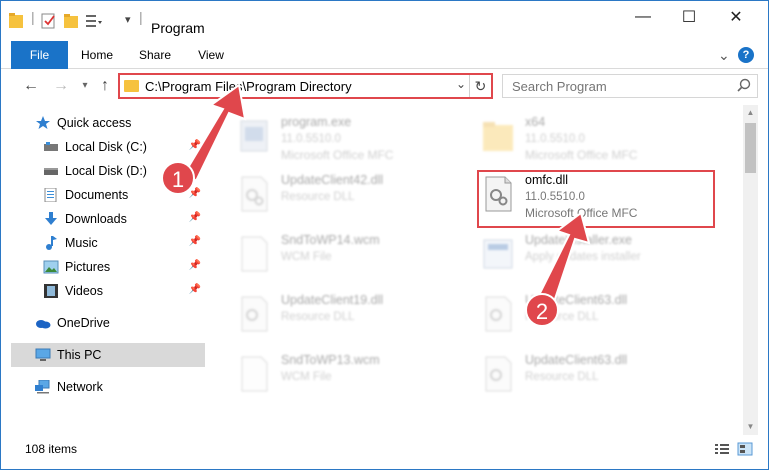 The height and width of the screenshot is (470, 769). I want to click on callout-step-2: 2, so click(542, 310).